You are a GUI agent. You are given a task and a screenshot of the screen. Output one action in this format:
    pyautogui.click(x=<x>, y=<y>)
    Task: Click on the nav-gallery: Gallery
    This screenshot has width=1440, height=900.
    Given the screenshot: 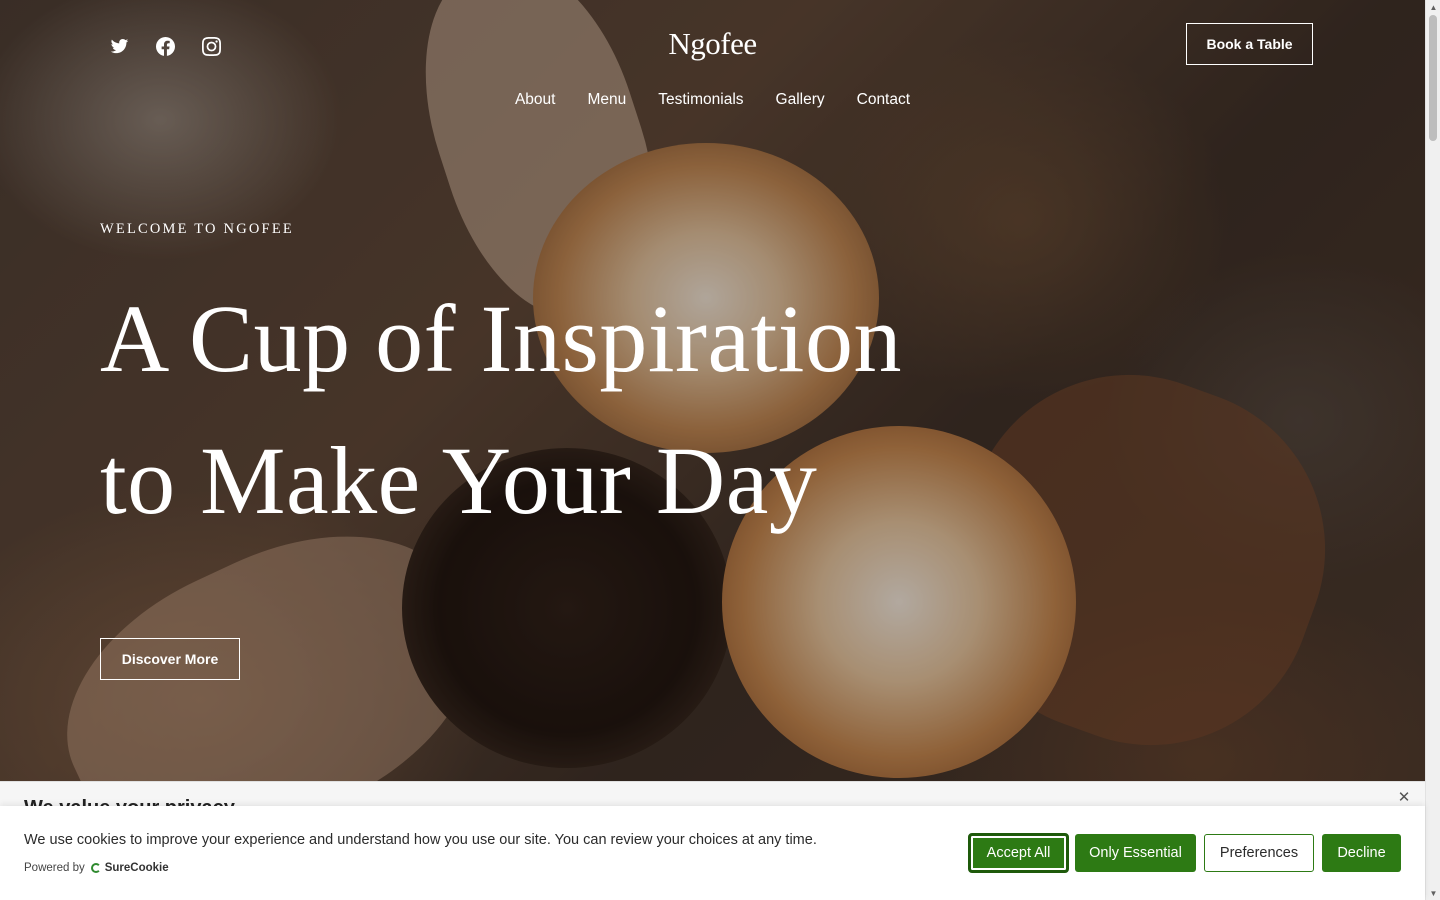 What is the action you would take?
    pyautogui.click(x=800, y=100)
    